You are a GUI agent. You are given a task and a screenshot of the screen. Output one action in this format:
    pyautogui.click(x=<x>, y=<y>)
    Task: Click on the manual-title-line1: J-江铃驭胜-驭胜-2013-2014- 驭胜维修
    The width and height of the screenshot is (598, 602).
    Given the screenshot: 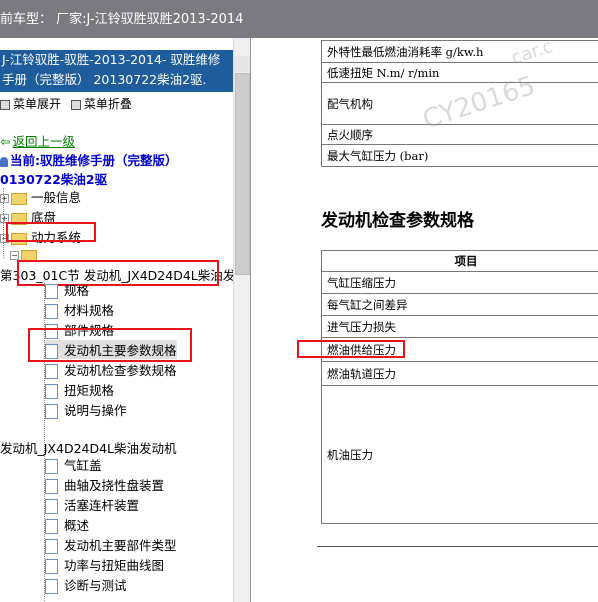 What is the action you would take?
    pyautogui.click(x=111, y=59)
    